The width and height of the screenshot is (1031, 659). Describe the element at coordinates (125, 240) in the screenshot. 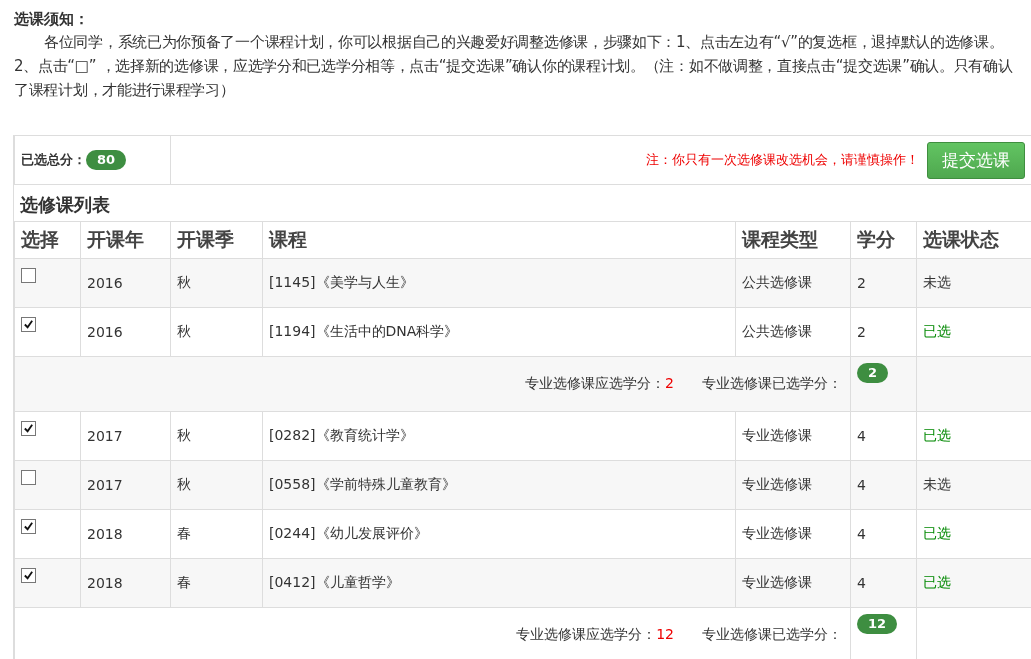

I see `column-header: 开课年` at that location.